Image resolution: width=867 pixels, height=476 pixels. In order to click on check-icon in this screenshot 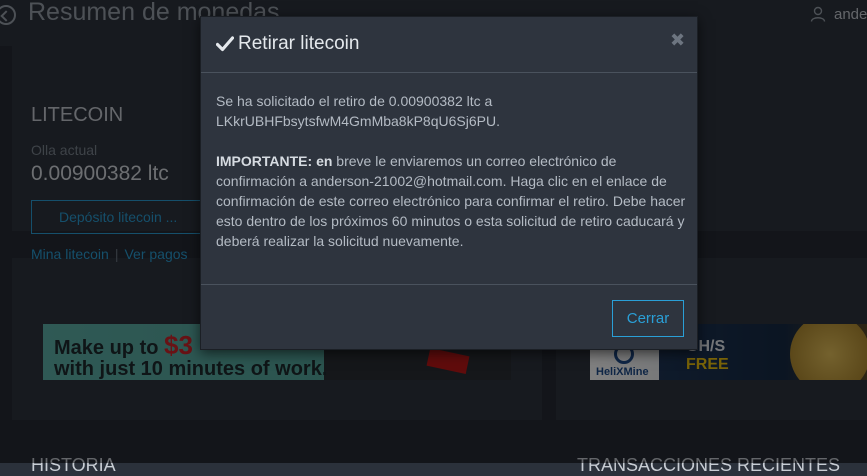, I will do `click(225, 44)`.